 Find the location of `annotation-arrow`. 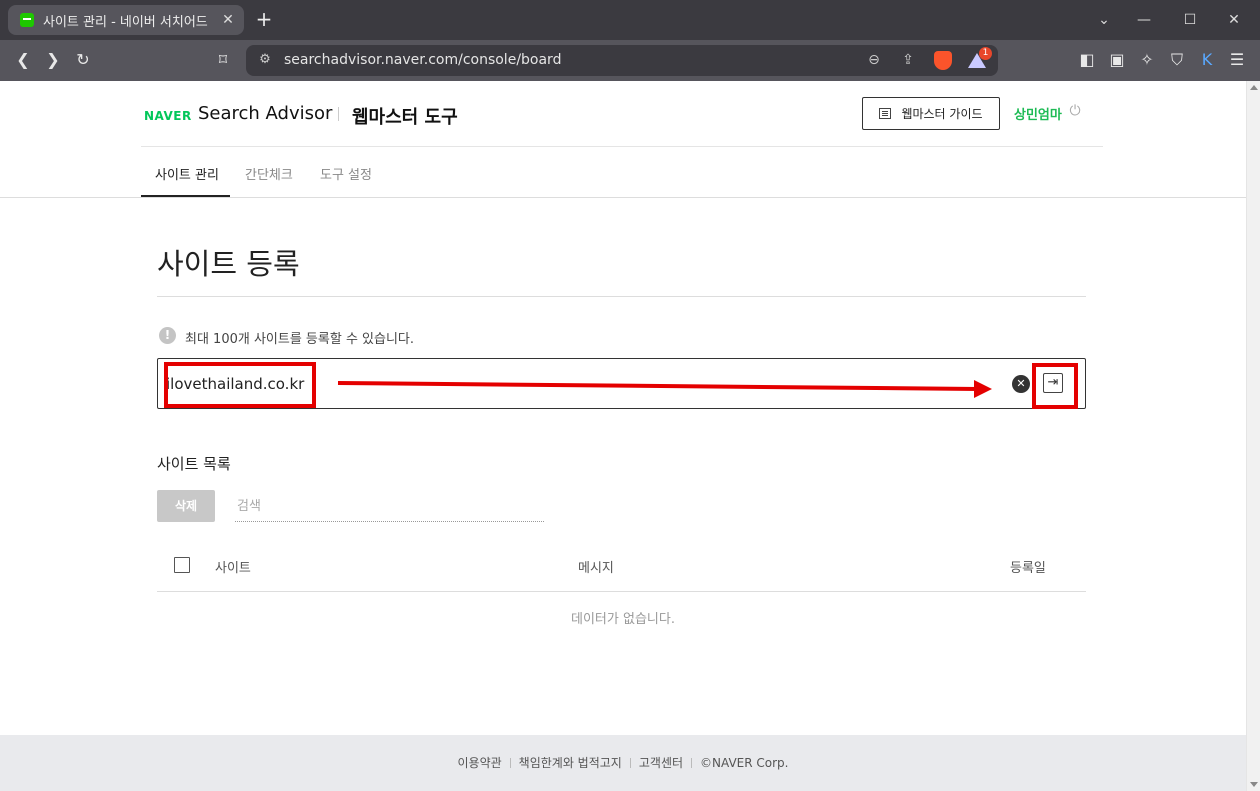

annotation-arrow is located at coordinates (664, 389).